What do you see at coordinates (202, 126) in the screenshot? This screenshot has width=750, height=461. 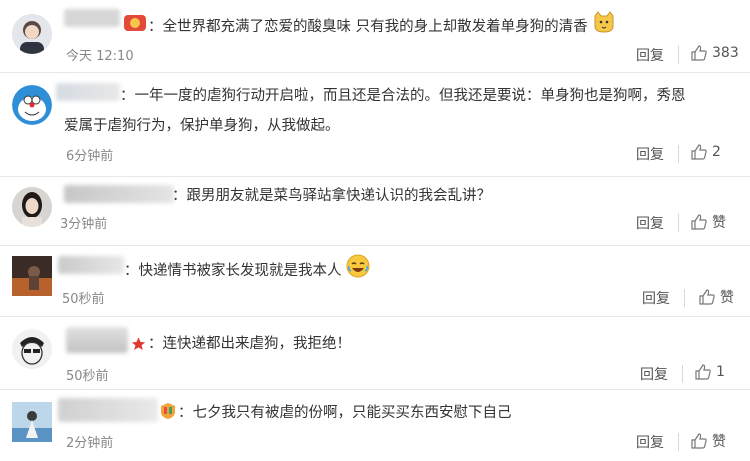 I see `comment-text-line2: 爱属于虐狗行为，保护单身狗，从我做起。` at bounding box center [202, 126].